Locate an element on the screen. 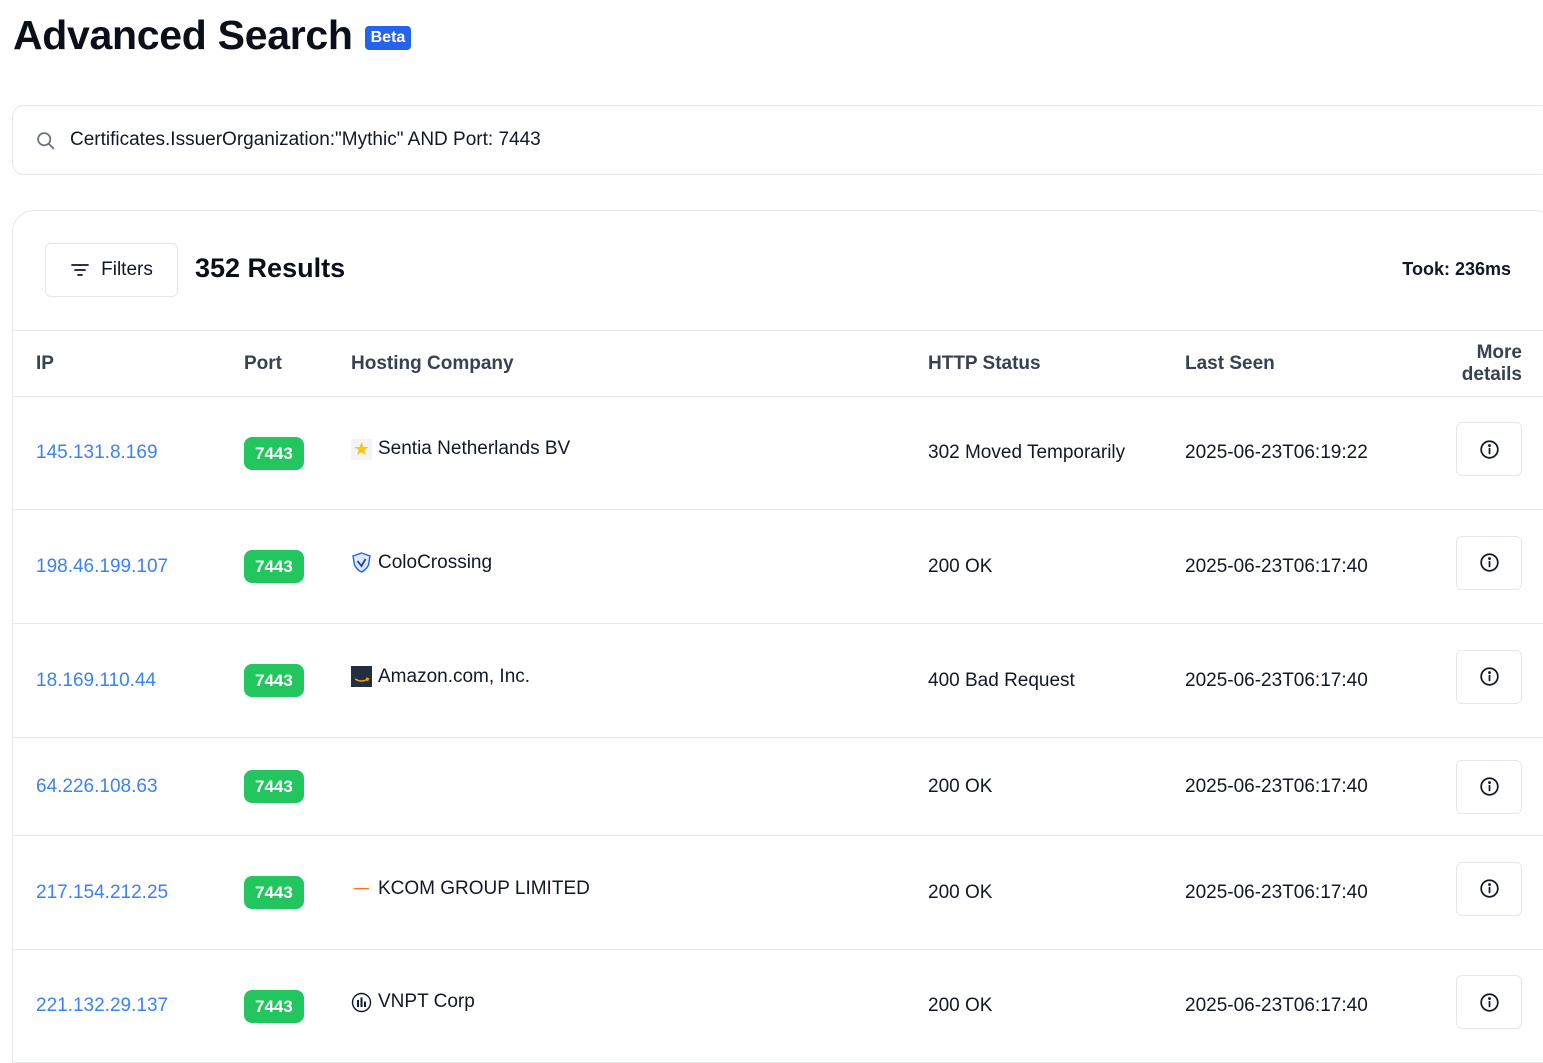 Image resolution: width=1543 pixels, height=1063 pixels. filters-button: Filters is located at coordinates (111, 270).